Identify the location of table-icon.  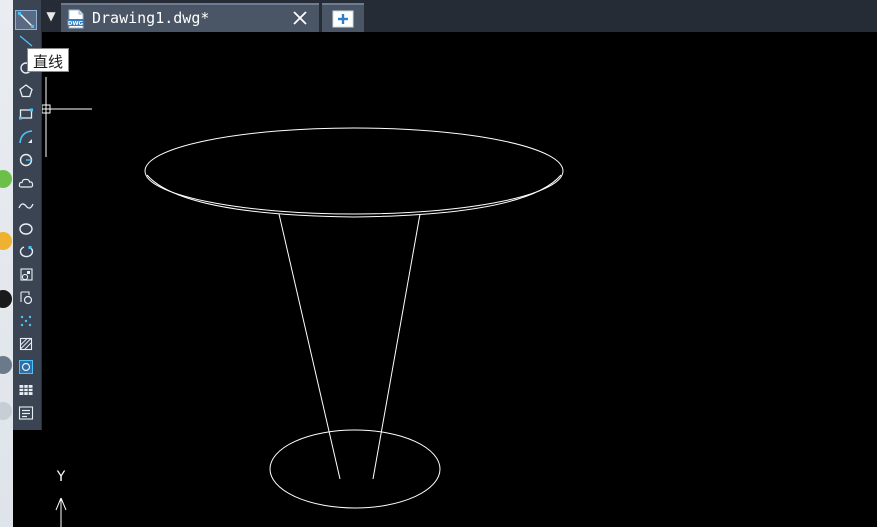
(26, 390).